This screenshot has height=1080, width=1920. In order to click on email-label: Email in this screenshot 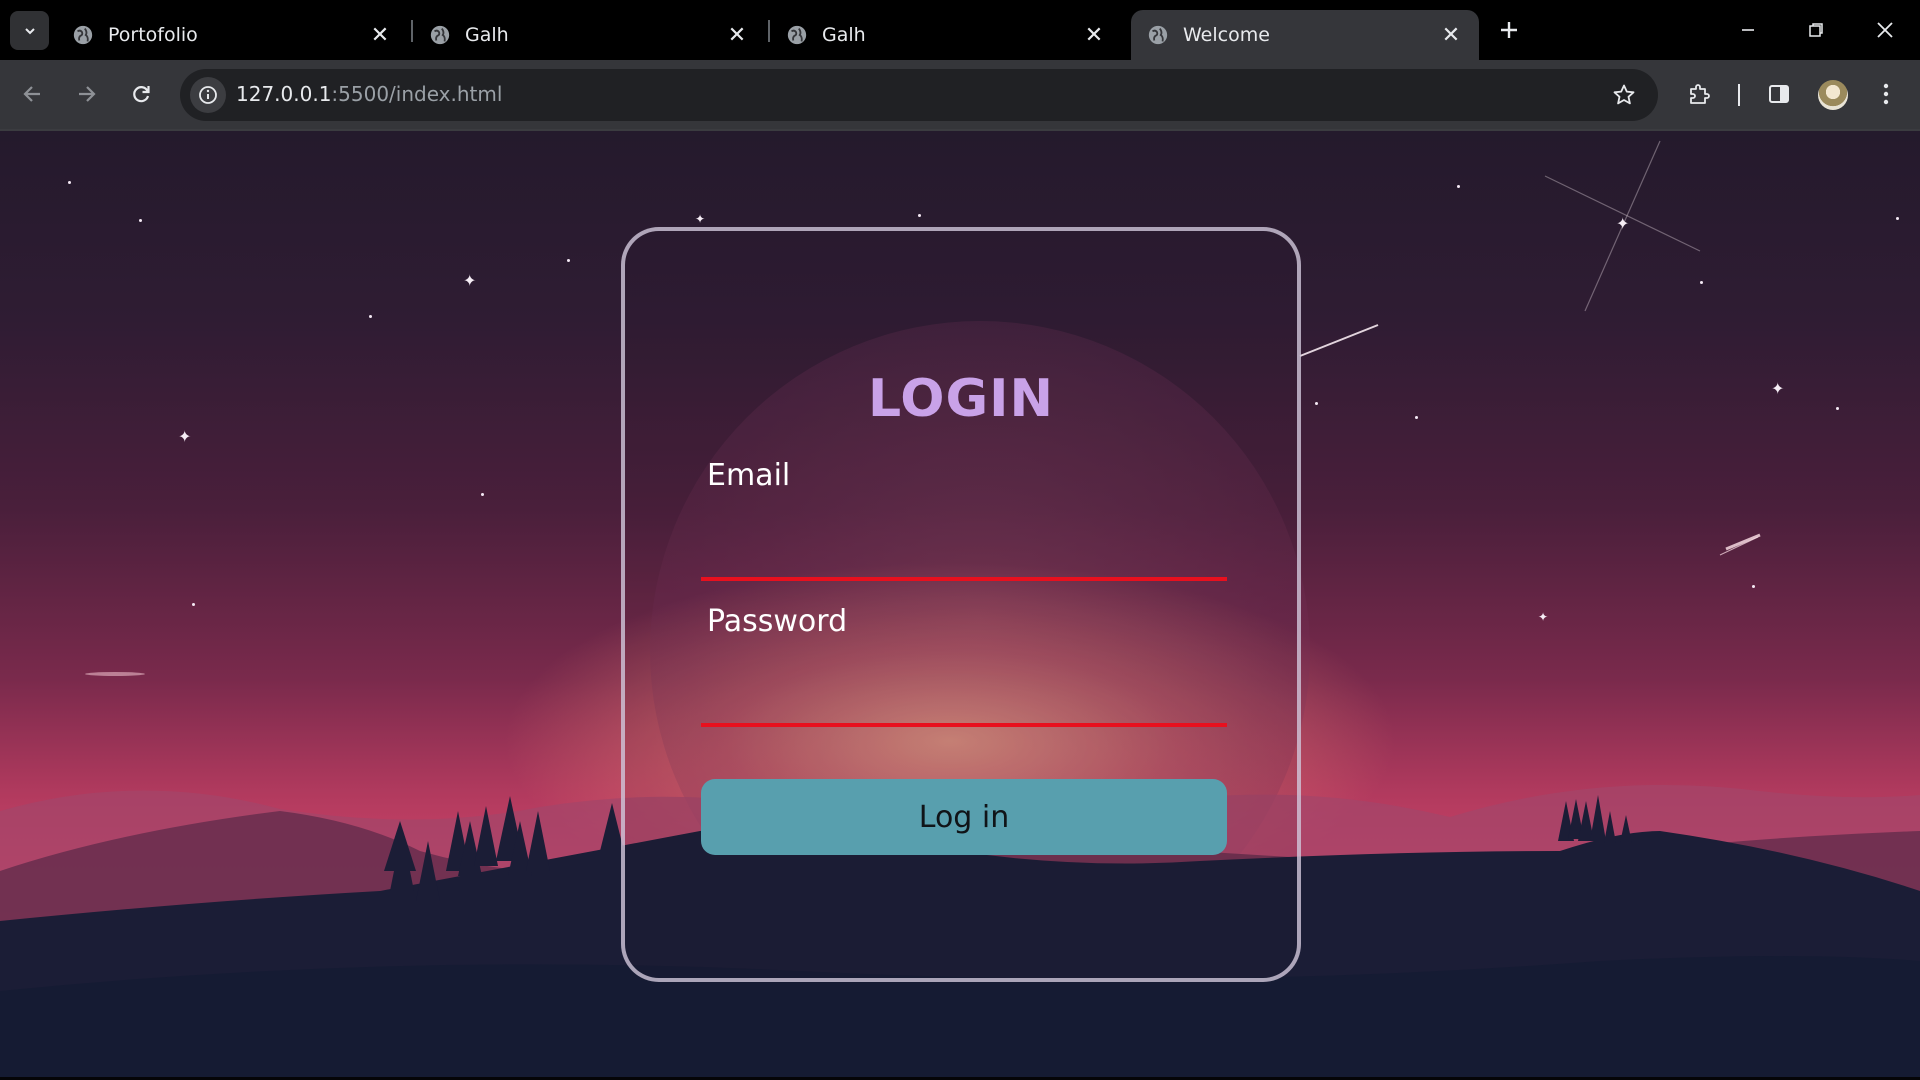, I will do `click(749, 475)`.